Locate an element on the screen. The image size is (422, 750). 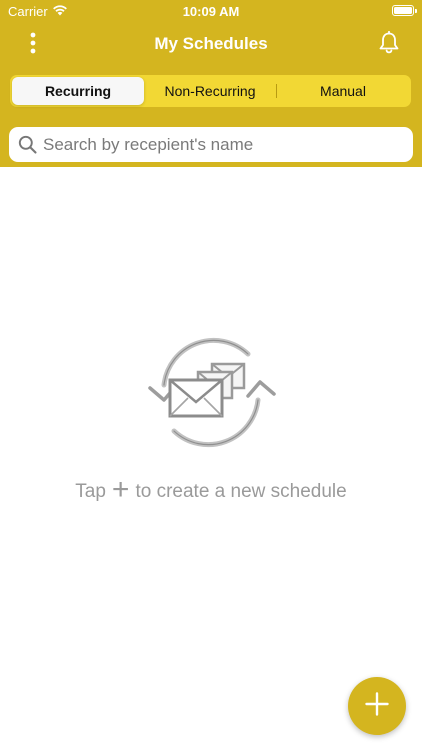
schedule-type-tabs: Recurring Non-Recurring Manual is located at coordinates (210, 91).